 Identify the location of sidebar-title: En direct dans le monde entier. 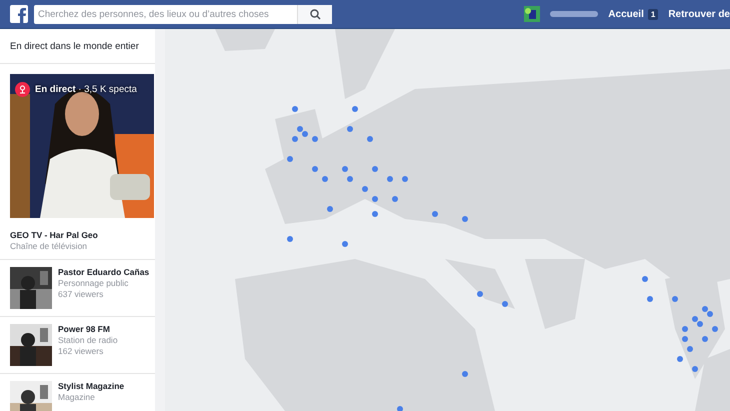
(77, 46).